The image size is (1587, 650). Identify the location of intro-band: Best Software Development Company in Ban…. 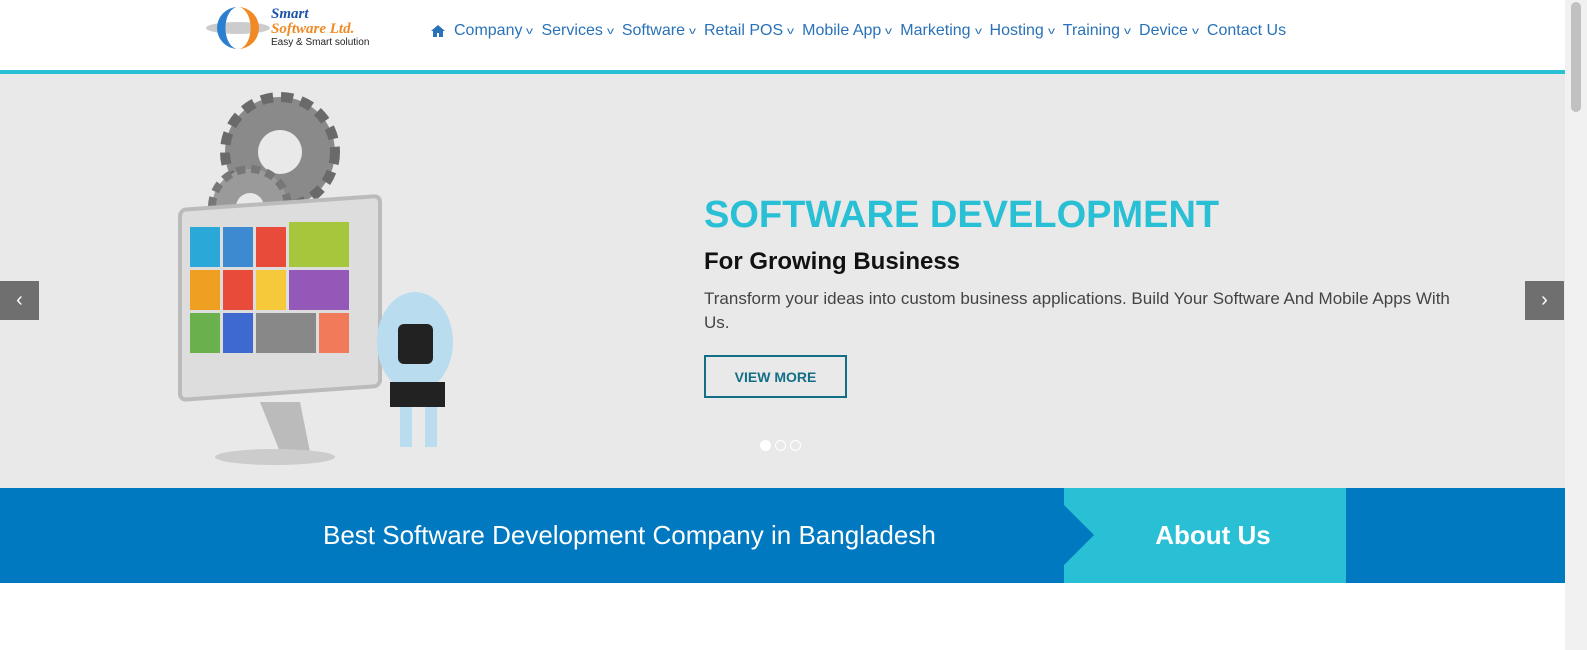
(782, 535).